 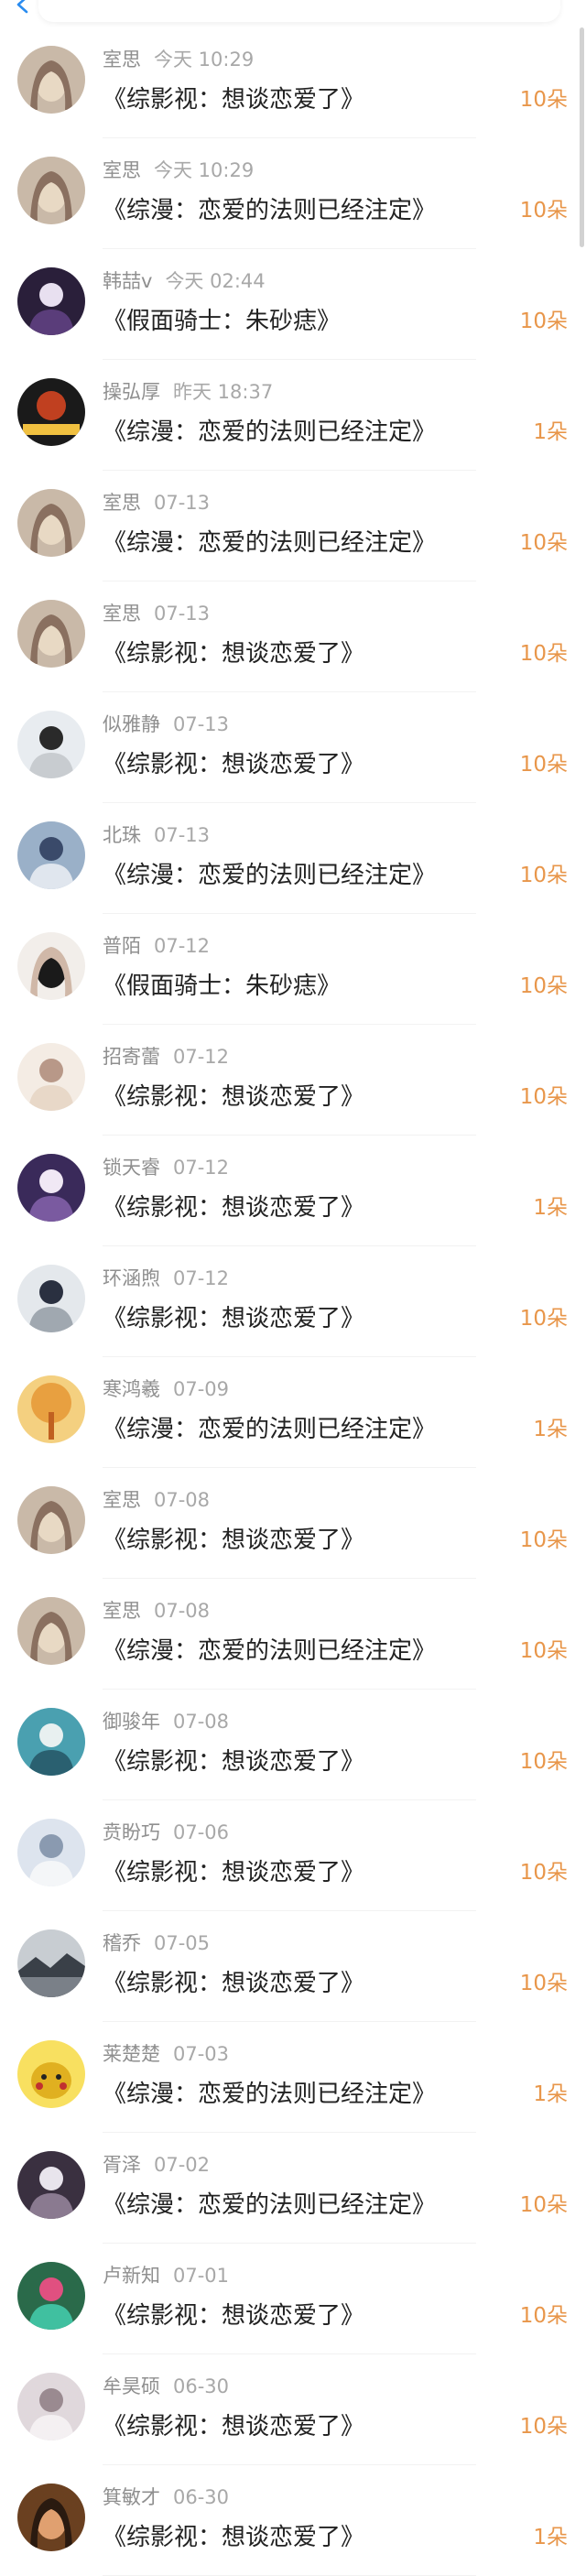 I want to click on user-name: 莱楚楚, so click(x=131, y=2054).